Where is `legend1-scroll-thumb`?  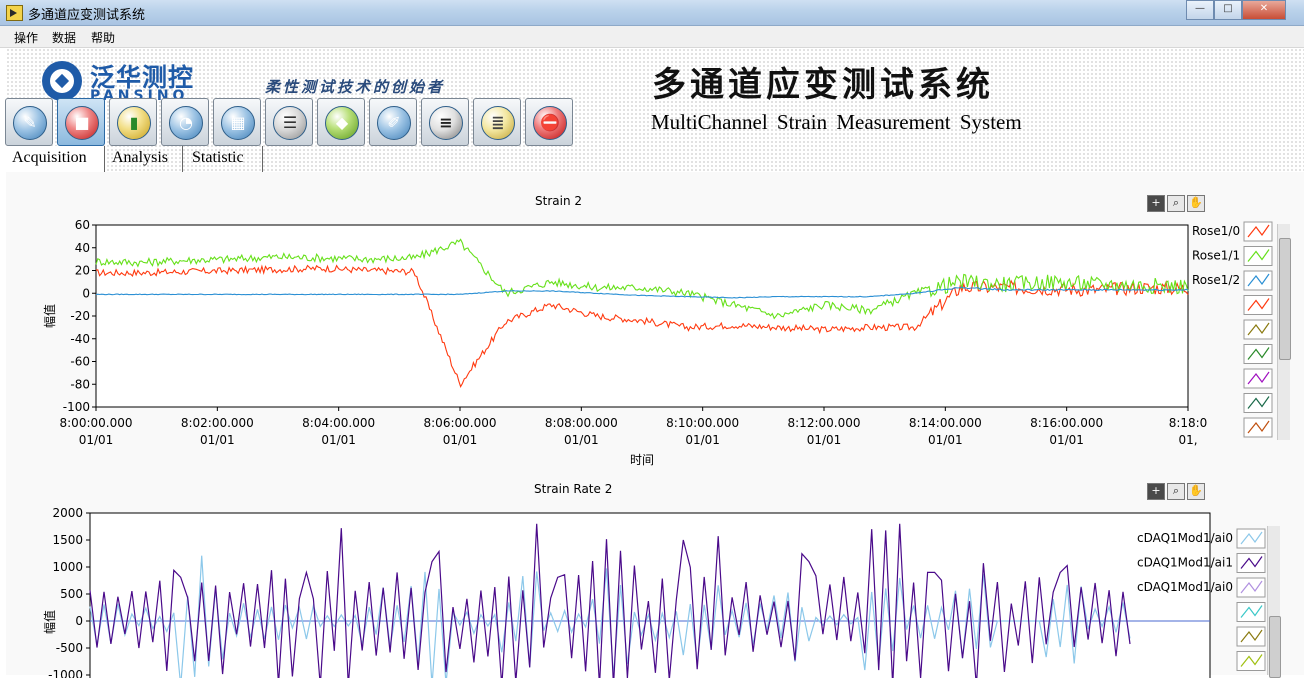 legend1-scroll-thumb is located at coordinates (1285, 299).